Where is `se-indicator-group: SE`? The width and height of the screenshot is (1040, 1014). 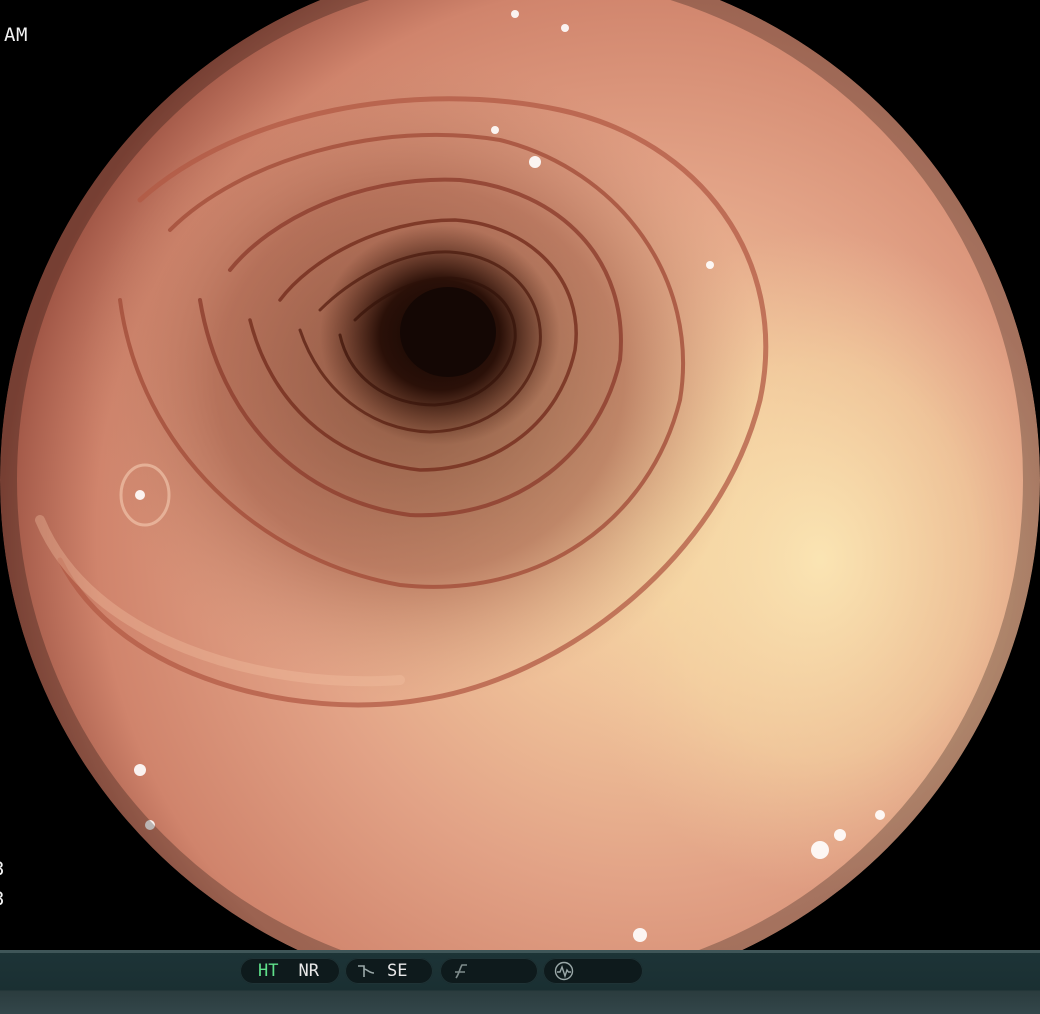 se-indicator-group: SE is located at coordinates (389, 971).